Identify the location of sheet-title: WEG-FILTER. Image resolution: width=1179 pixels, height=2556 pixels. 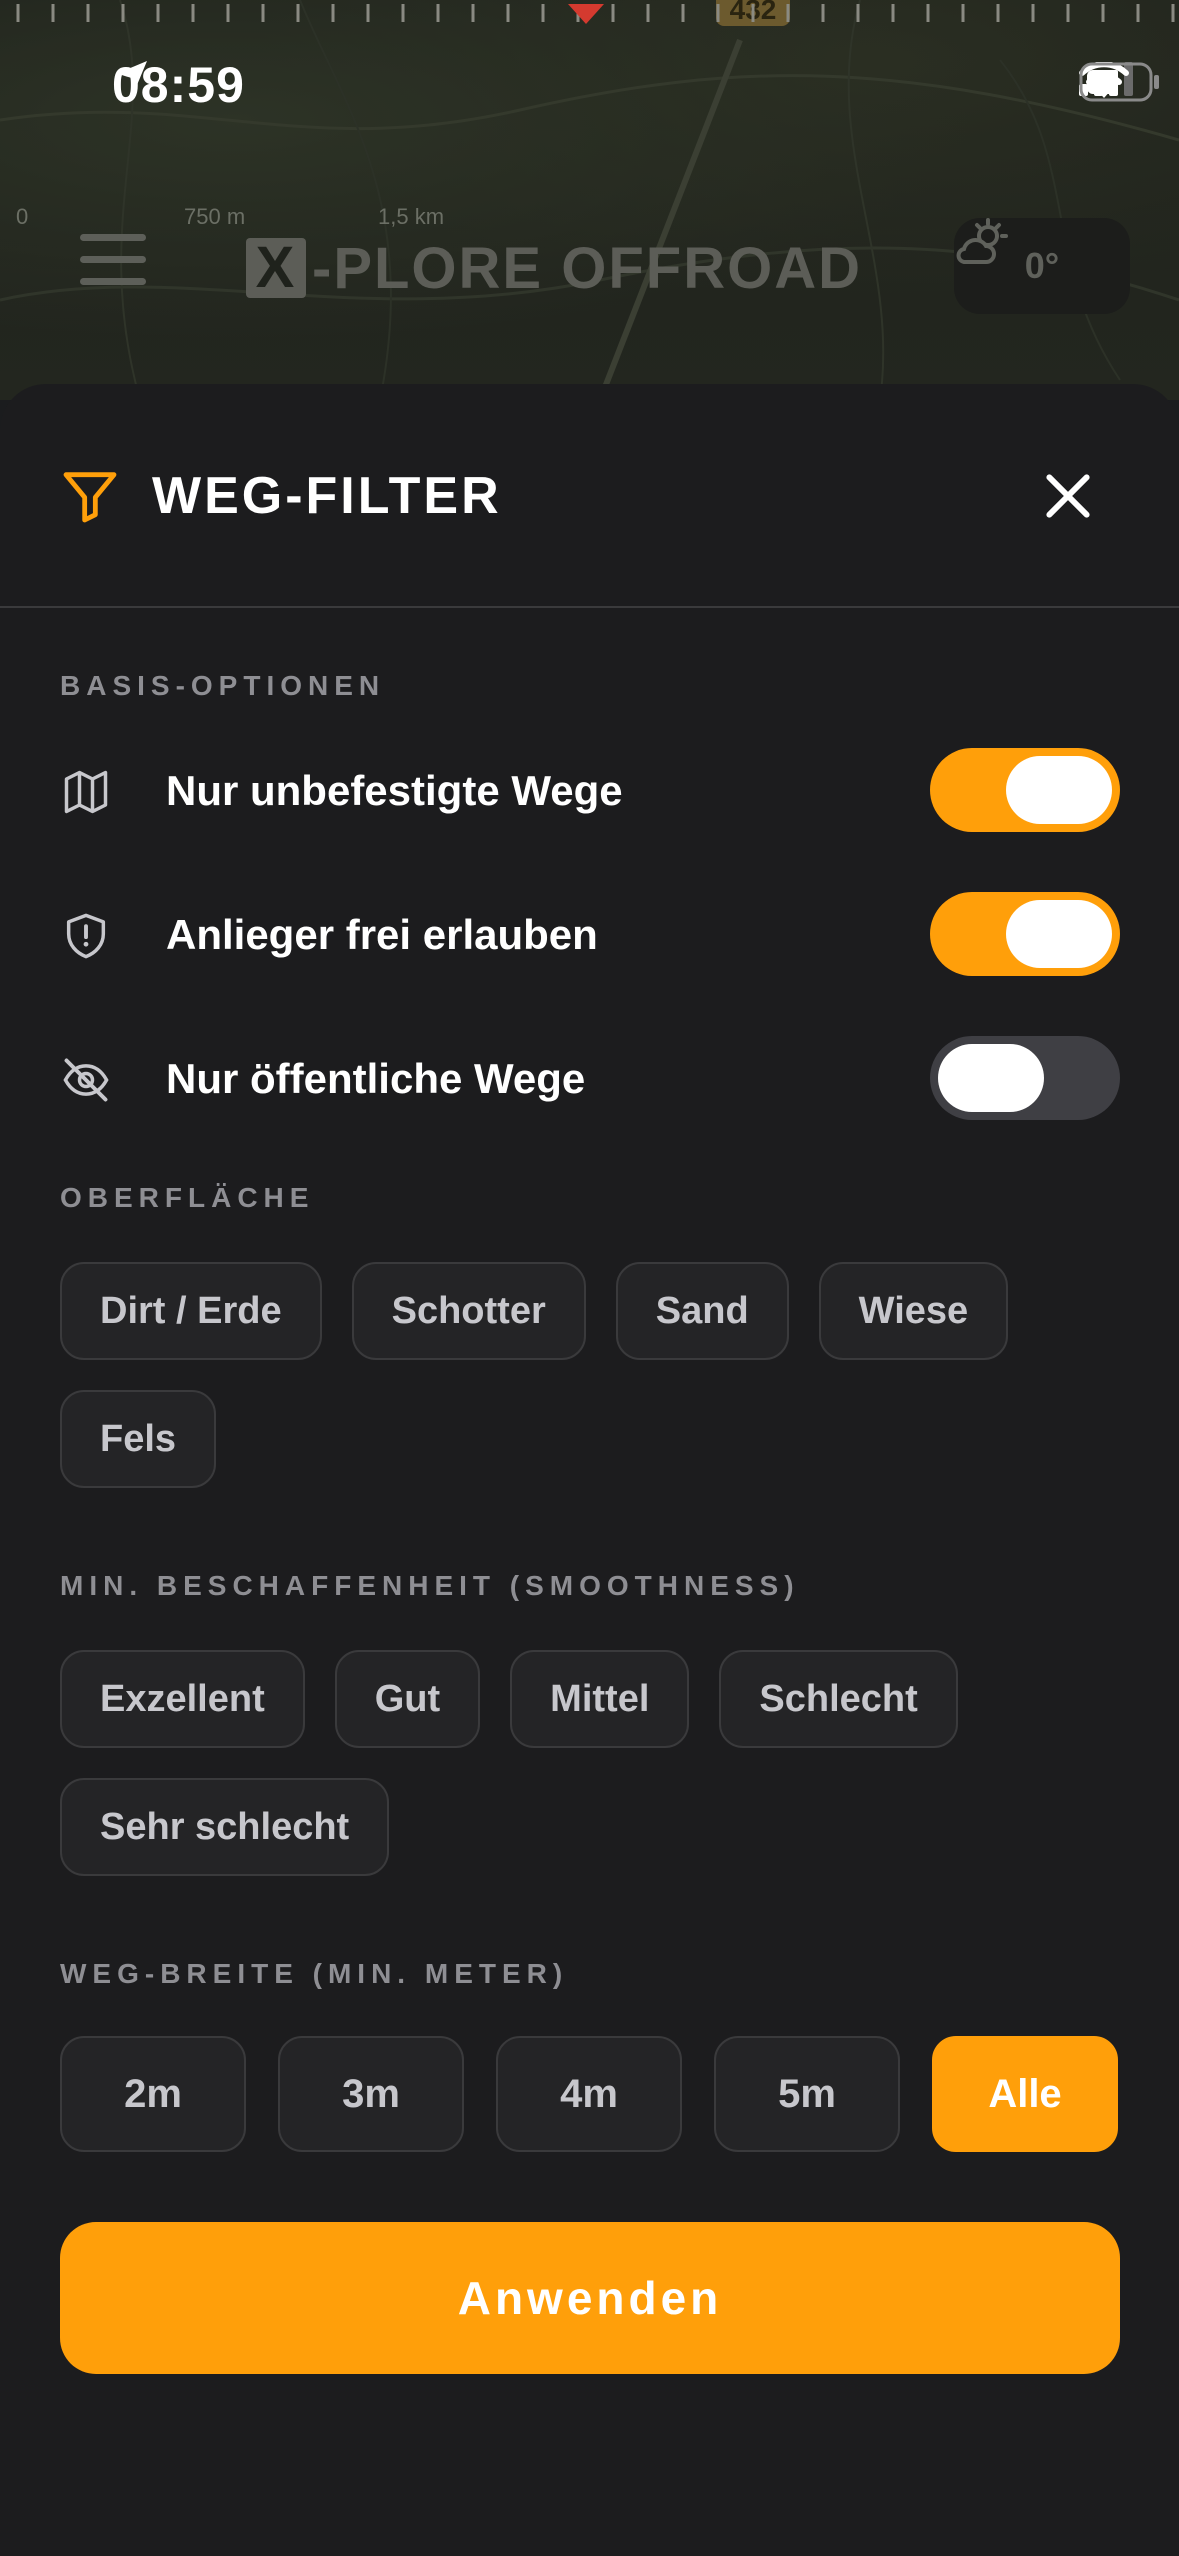
(327, 496).